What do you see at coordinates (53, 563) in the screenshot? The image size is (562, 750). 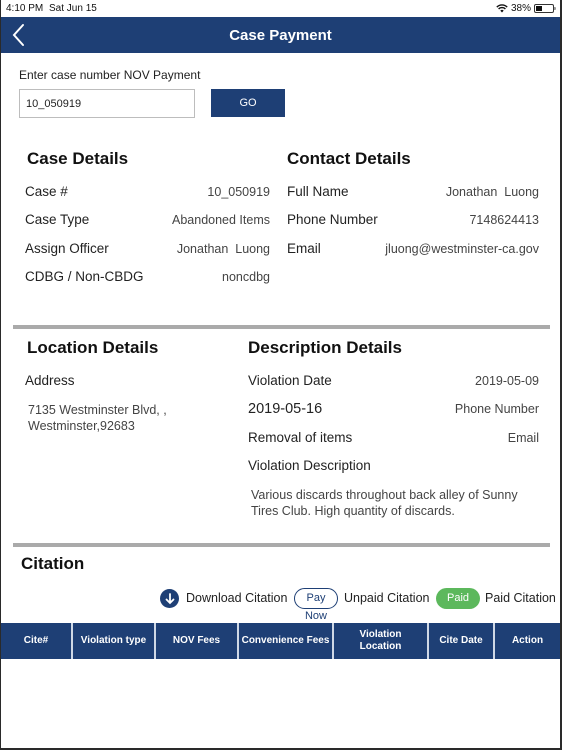 I see `citation-heading: Citation` at bounding box center [53, 563].